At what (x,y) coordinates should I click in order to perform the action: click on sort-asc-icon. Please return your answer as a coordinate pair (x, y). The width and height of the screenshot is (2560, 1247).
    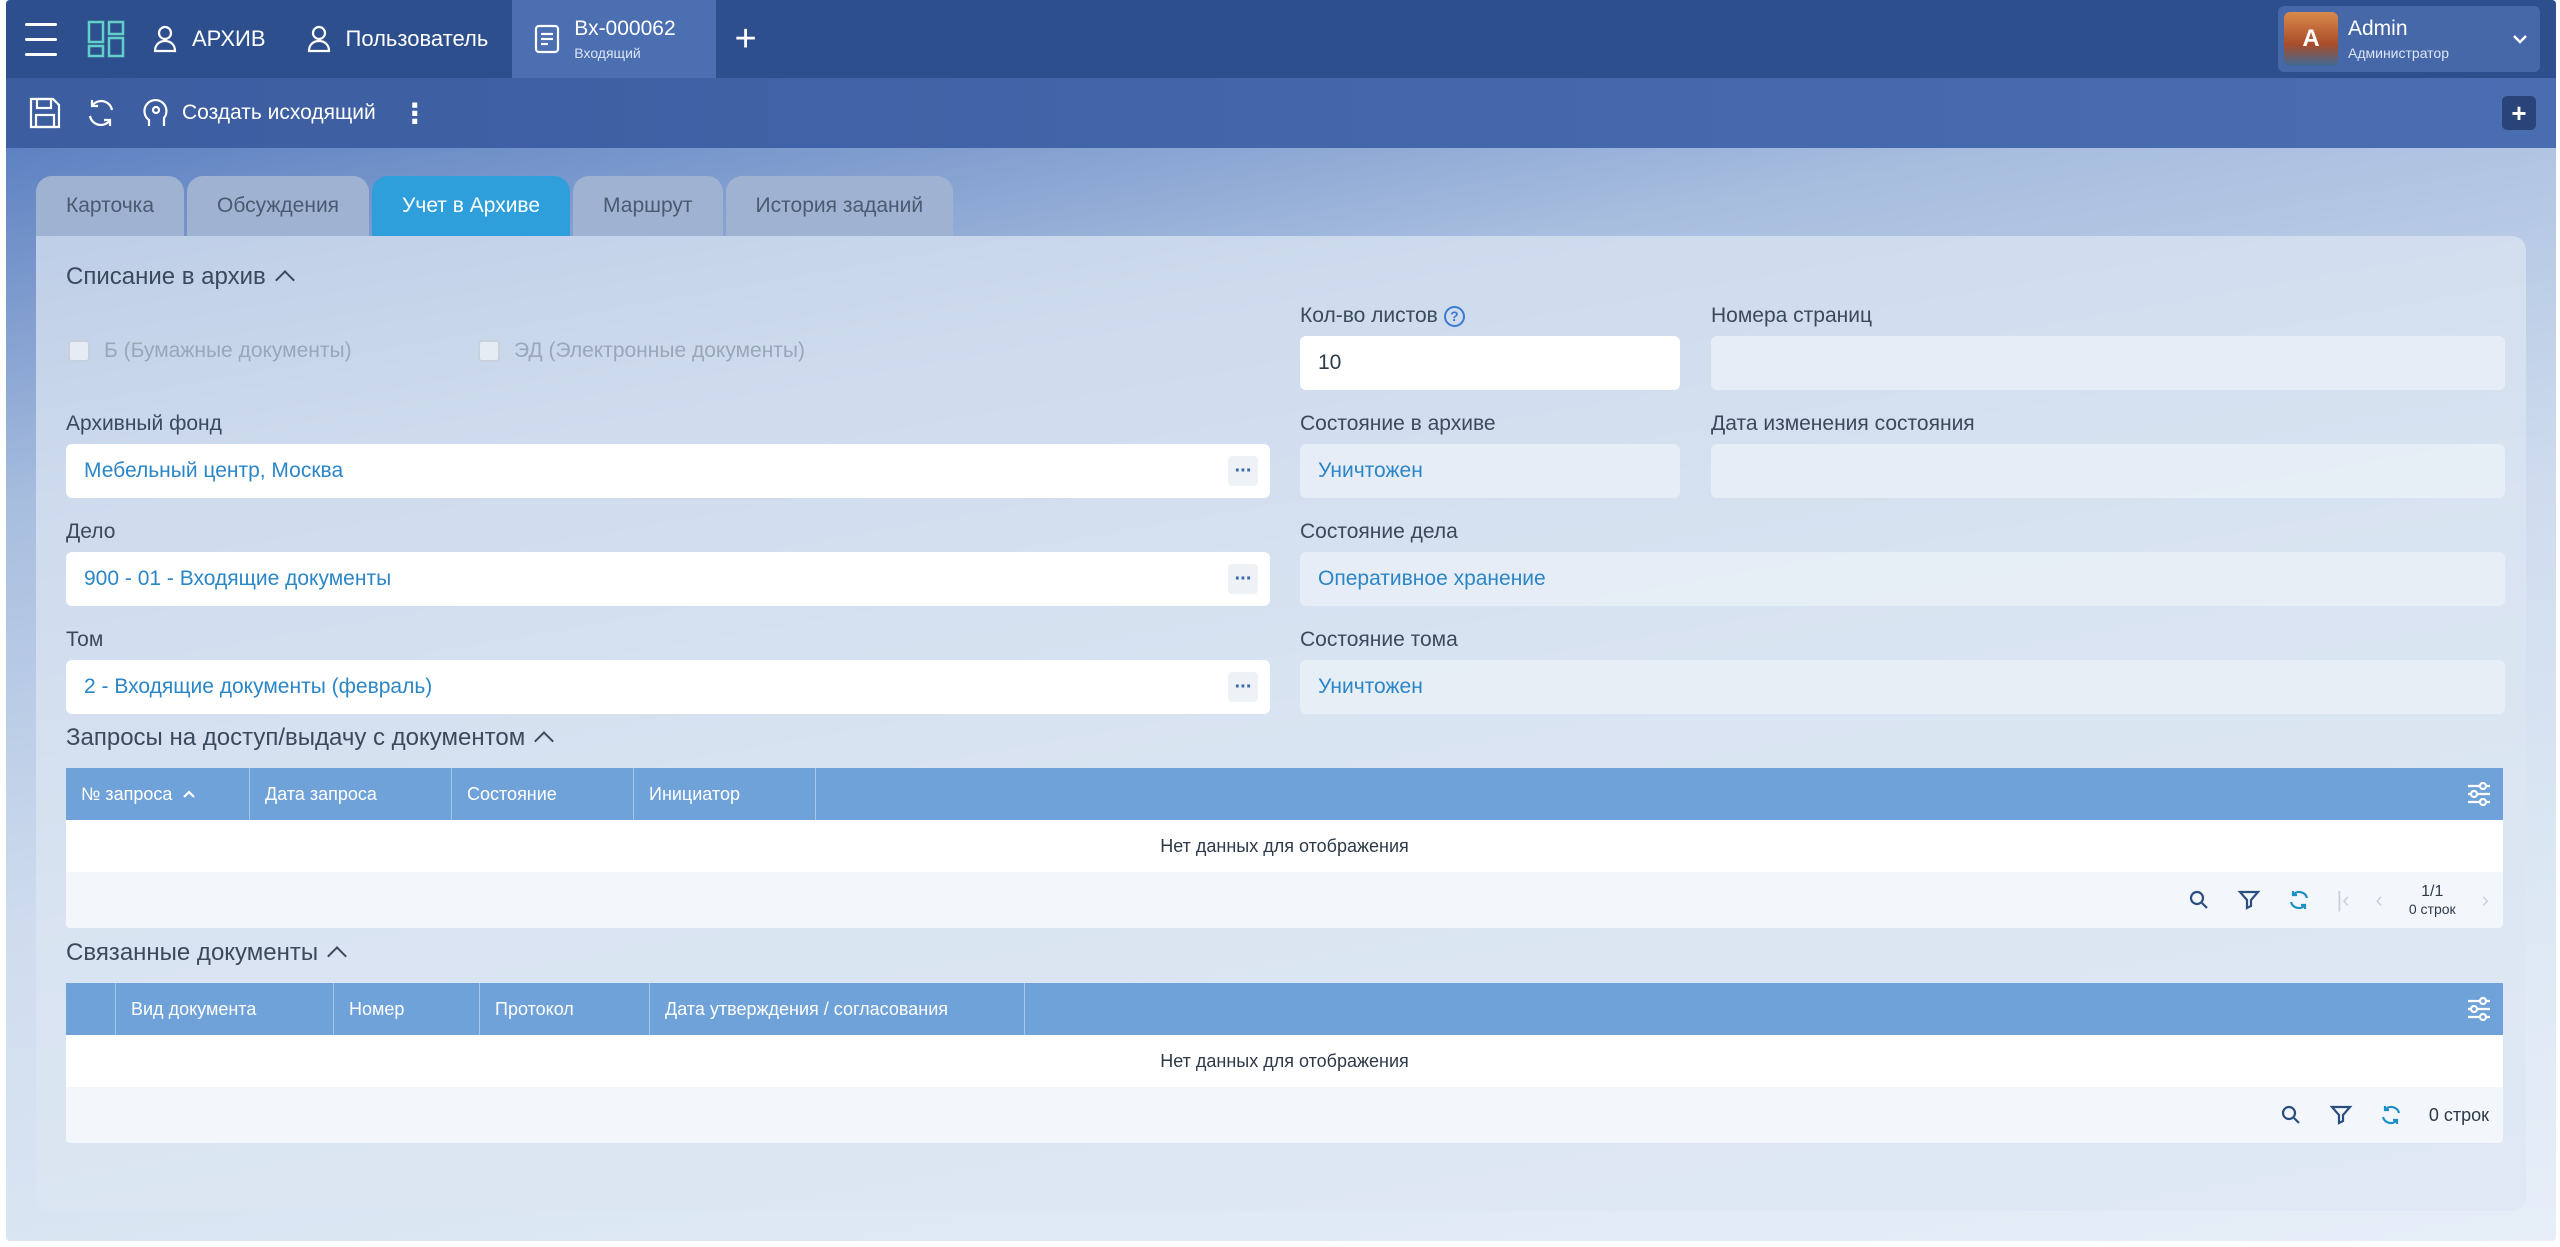
    Looking at the image, I should click on (189, 794).